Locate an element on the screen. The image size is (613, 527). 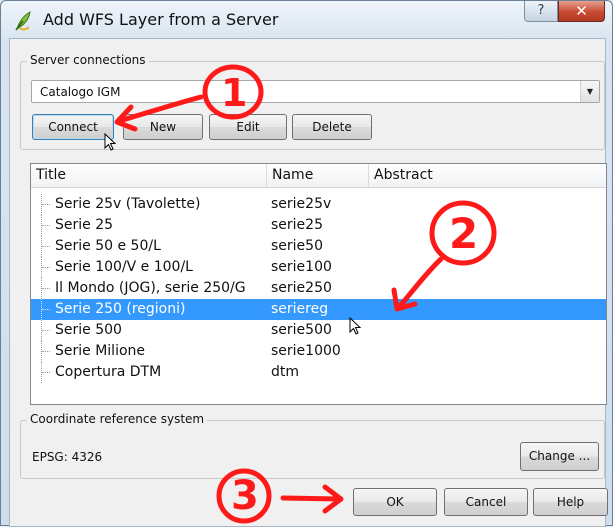
layer-name-cell: serie250 is located at coordinates (301, 288).